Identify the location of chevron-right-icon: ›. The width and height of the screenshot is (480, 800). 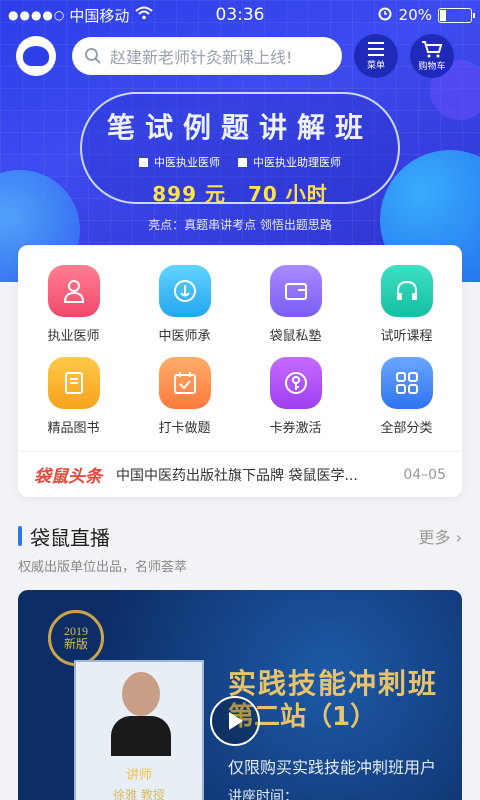
(458, 537).